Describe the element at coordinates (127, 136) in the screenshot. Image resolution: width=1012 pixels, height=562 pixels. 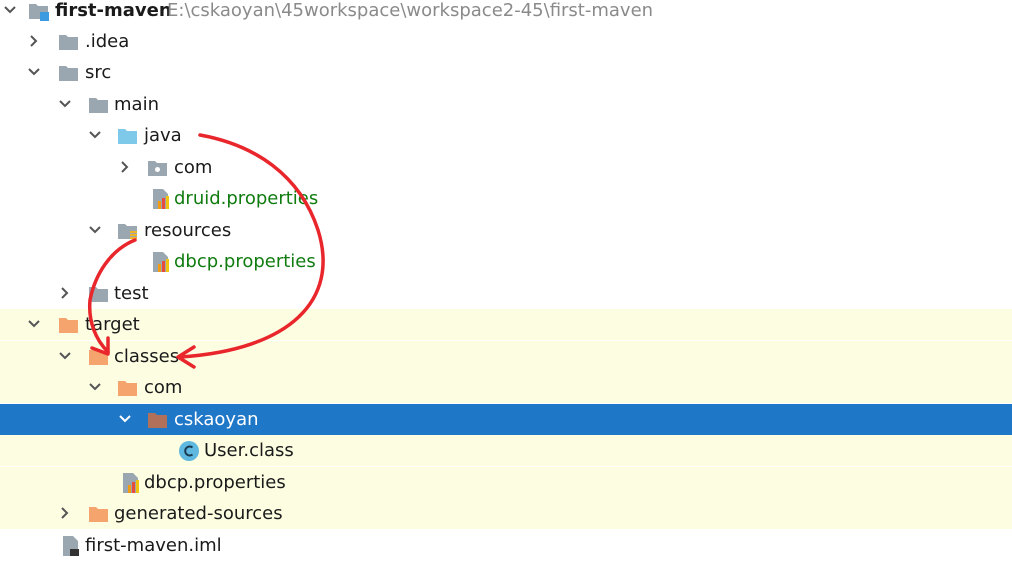
I see `source-folder-icon` at that location.